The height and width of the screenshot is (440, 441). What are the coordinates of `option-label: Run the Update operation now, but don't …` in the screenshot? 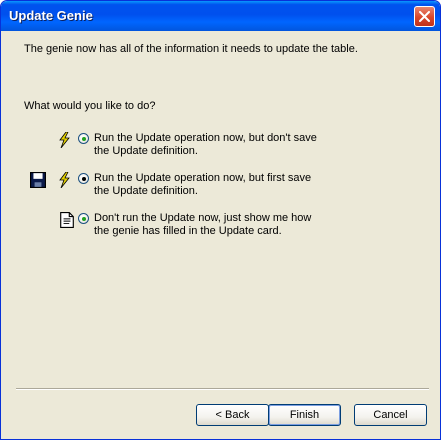 It's located at (205, 144).